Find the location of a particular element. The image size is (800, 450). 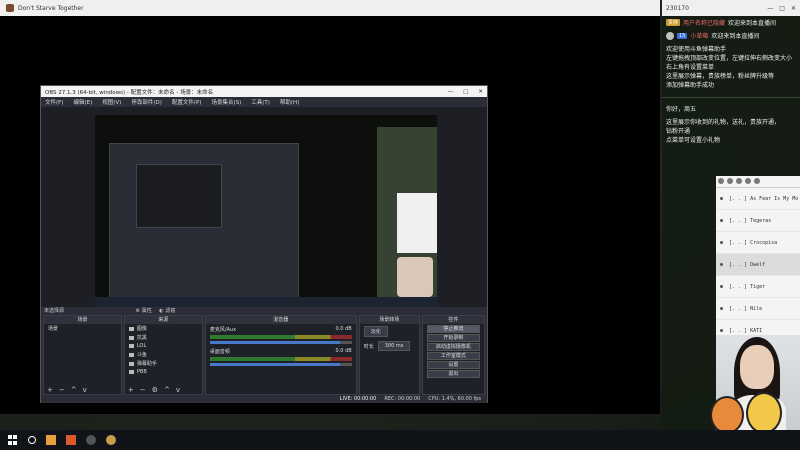

duration-input: 300 ms is located at coordinates (394, 346).